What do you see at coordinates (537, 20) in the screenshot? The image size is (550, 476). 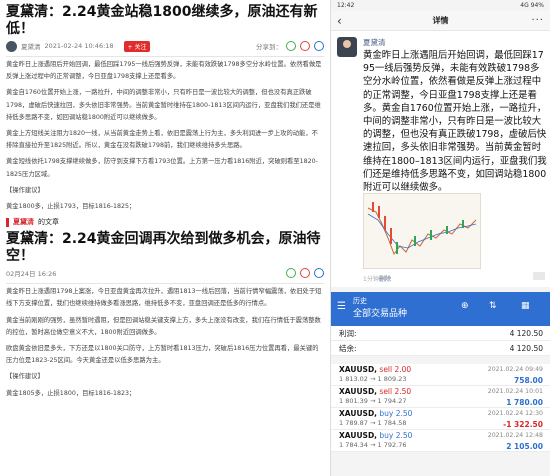 I see `more-icon: ···` at bounding box center [537, 20].